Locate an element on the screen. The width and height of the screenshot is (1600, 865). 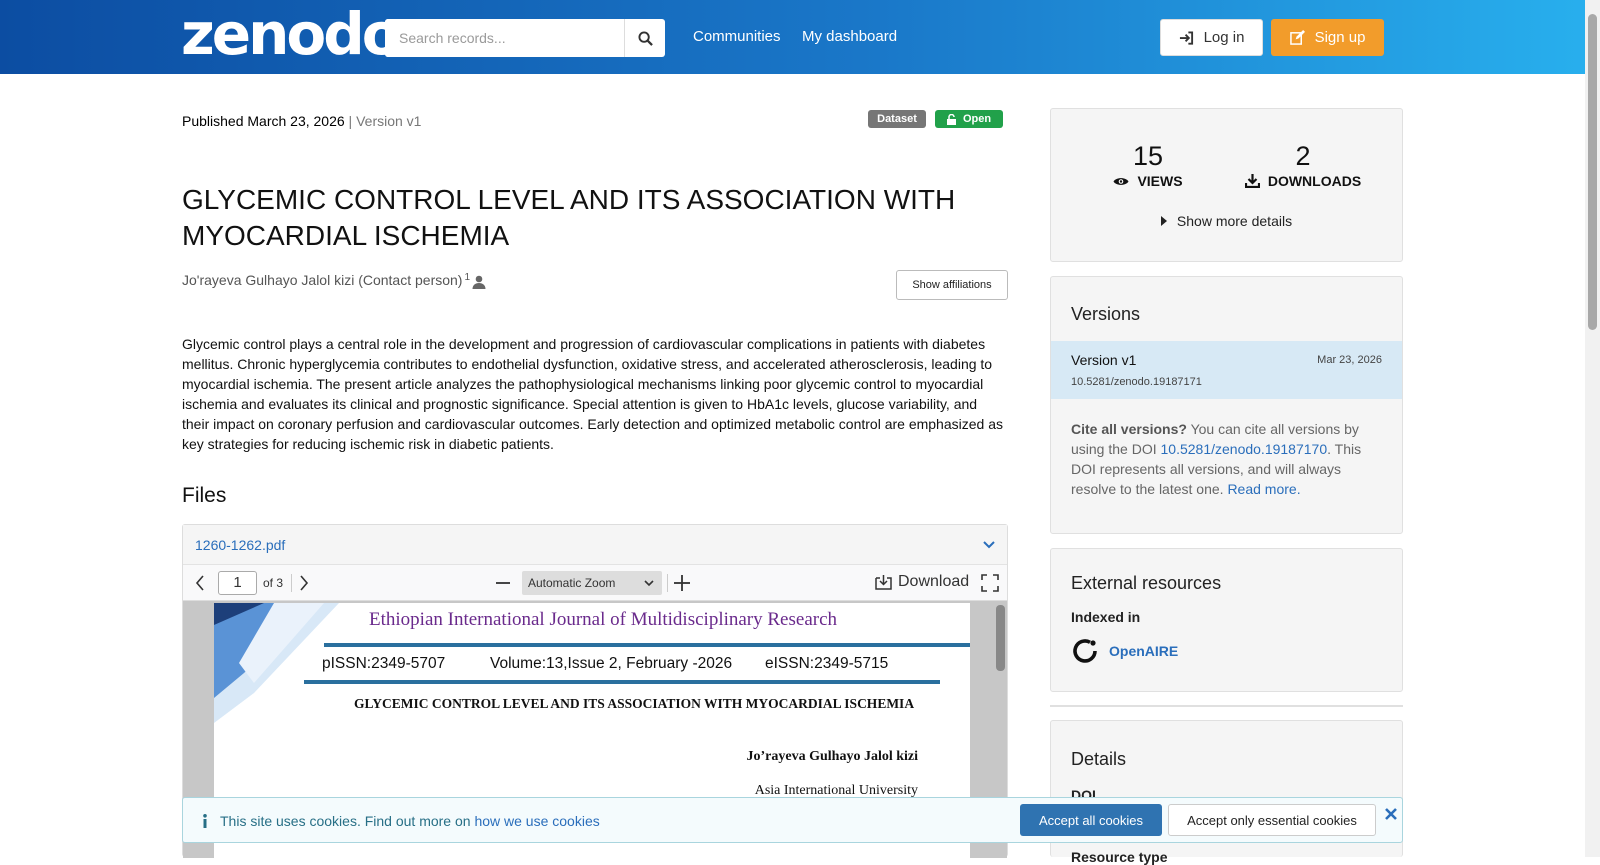
file-accordion-header: 1260-1262.pdf is located at coordinates (595, 545).